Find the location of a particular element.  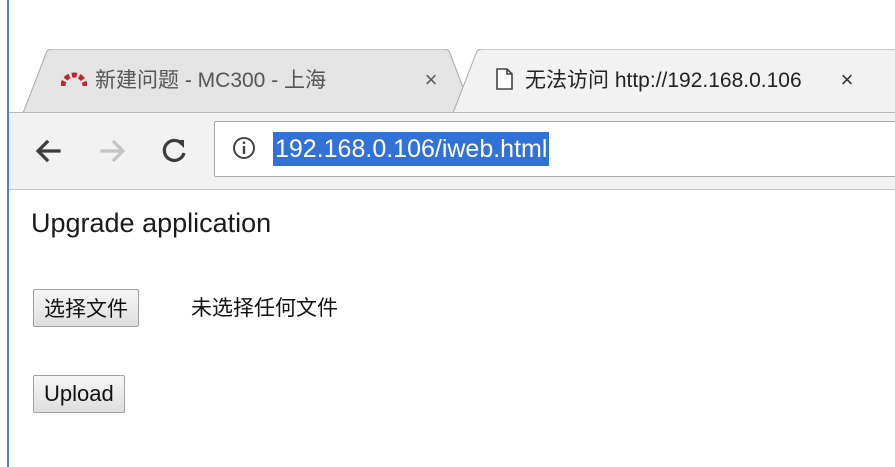

tab-title: 无法访问 http://192.168.0.106 is located at coordinates (663, 80).